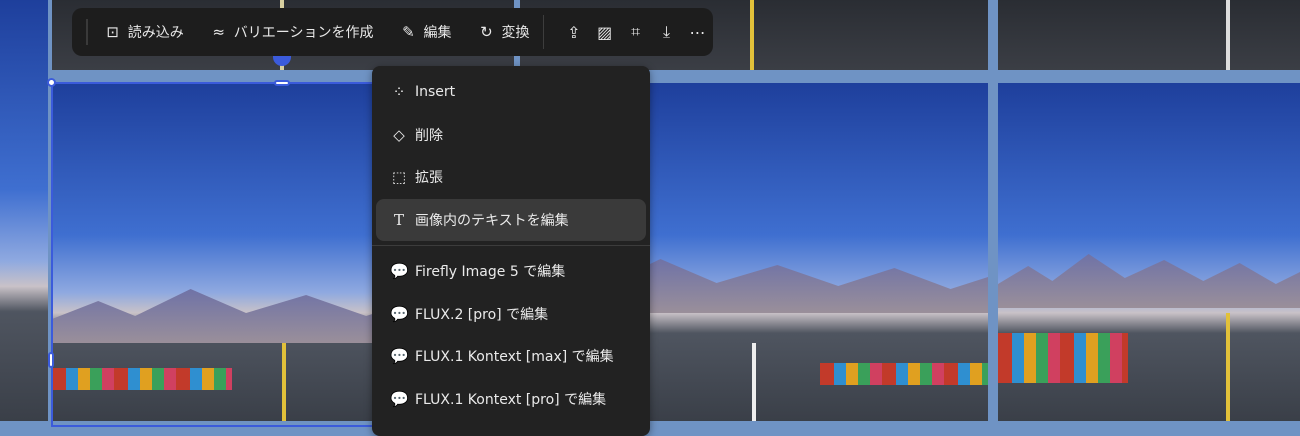 Image resolution: width=1300 pixels, height=436 pixels. I want to click on image-toolbar: ⊡ 読み込み ≈ バリエーションを作成 ✎ 編集 ↻ 変換 ⇪ ▨ ⌗ ⤓ ⋯, so click(392, 32).